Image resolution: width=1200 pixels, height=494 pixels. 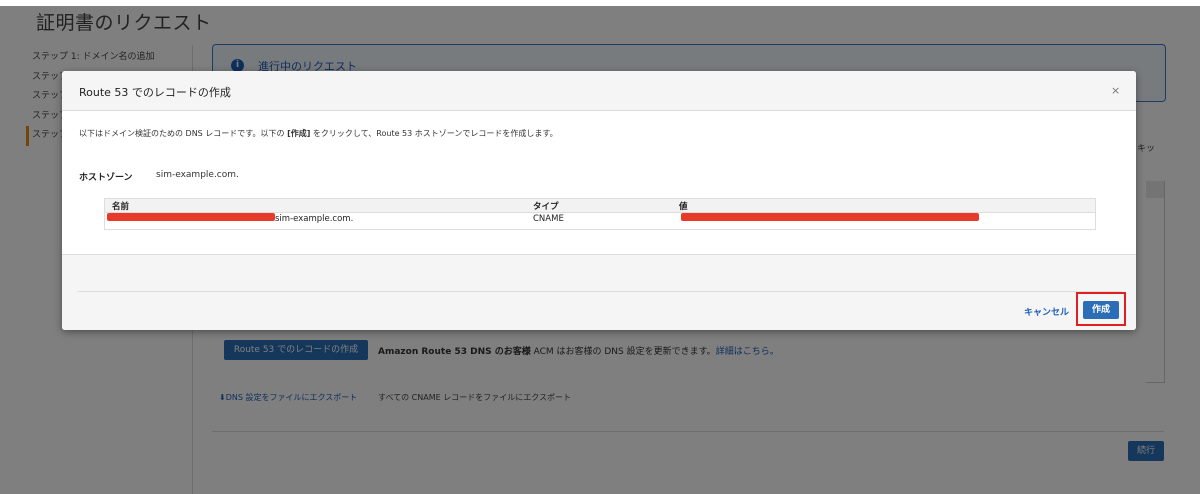 What do you see at coordinates (191, 217) in the screenshot?
I see `redacted-name` at bounding box center [191, 217].